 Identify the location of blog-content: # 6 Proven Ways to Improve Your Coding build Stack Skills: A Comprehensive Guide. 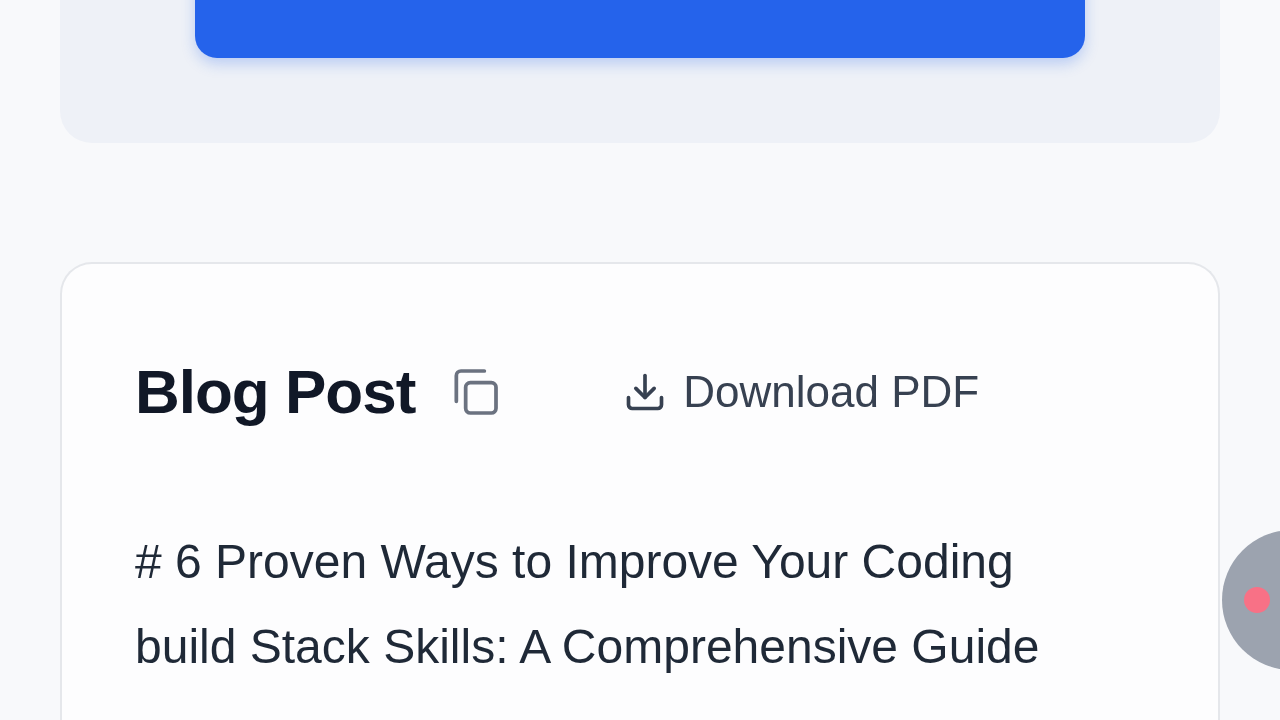
(588, 604).